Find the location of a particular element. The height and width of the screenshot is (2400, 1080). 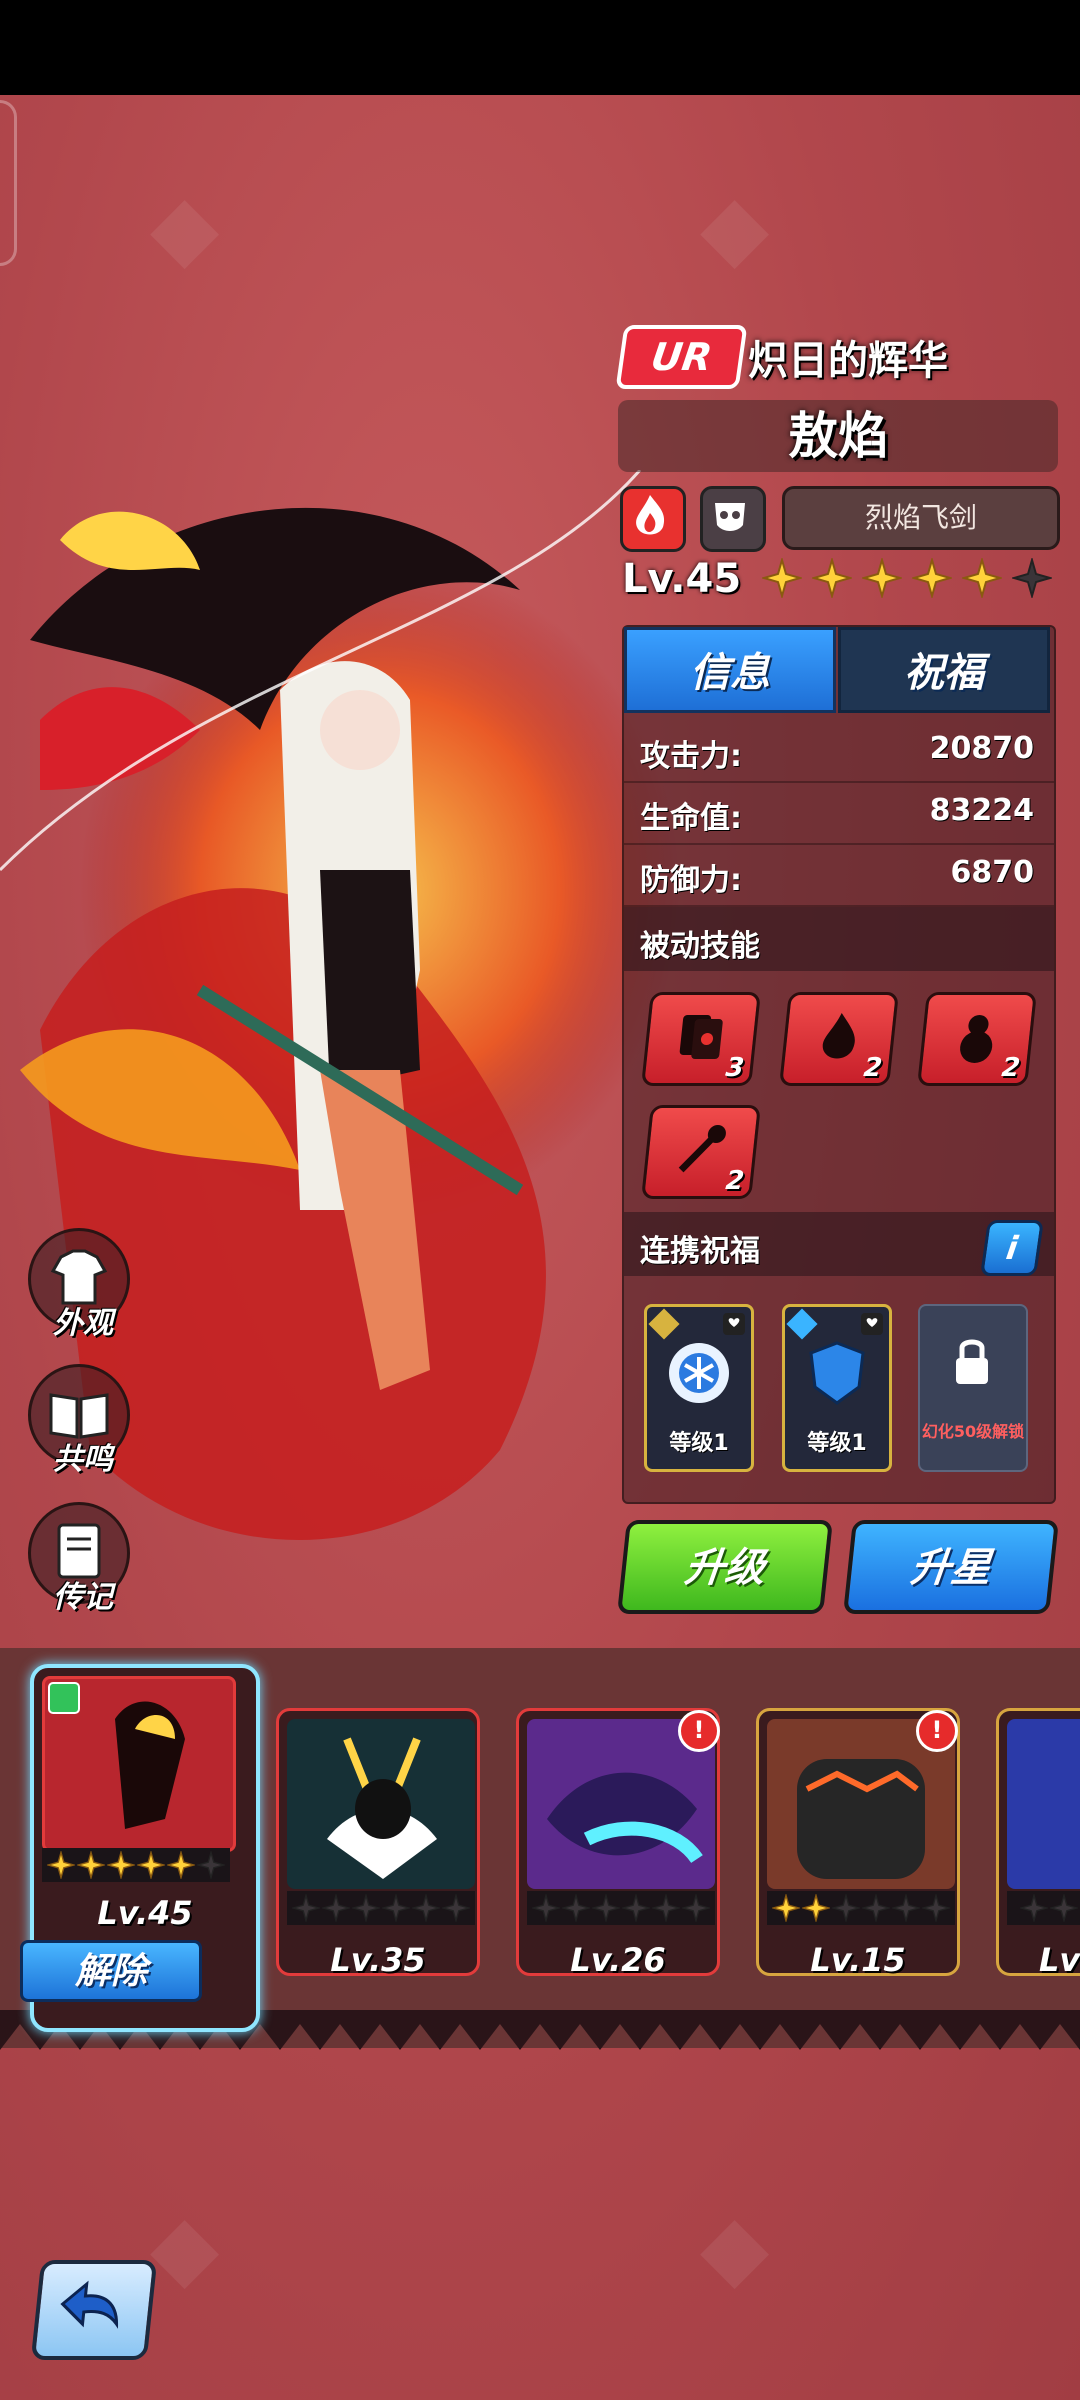

hero-name: 敖焰 is located at coordinates (838, 436).